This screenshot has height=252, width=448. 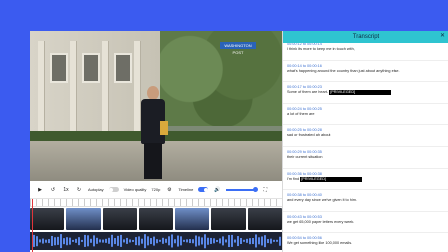 What do you see at coordinates (96, 189) in the screenshot?
I see `autoplay-label: Autoplay` at bounding box center [96, 189].